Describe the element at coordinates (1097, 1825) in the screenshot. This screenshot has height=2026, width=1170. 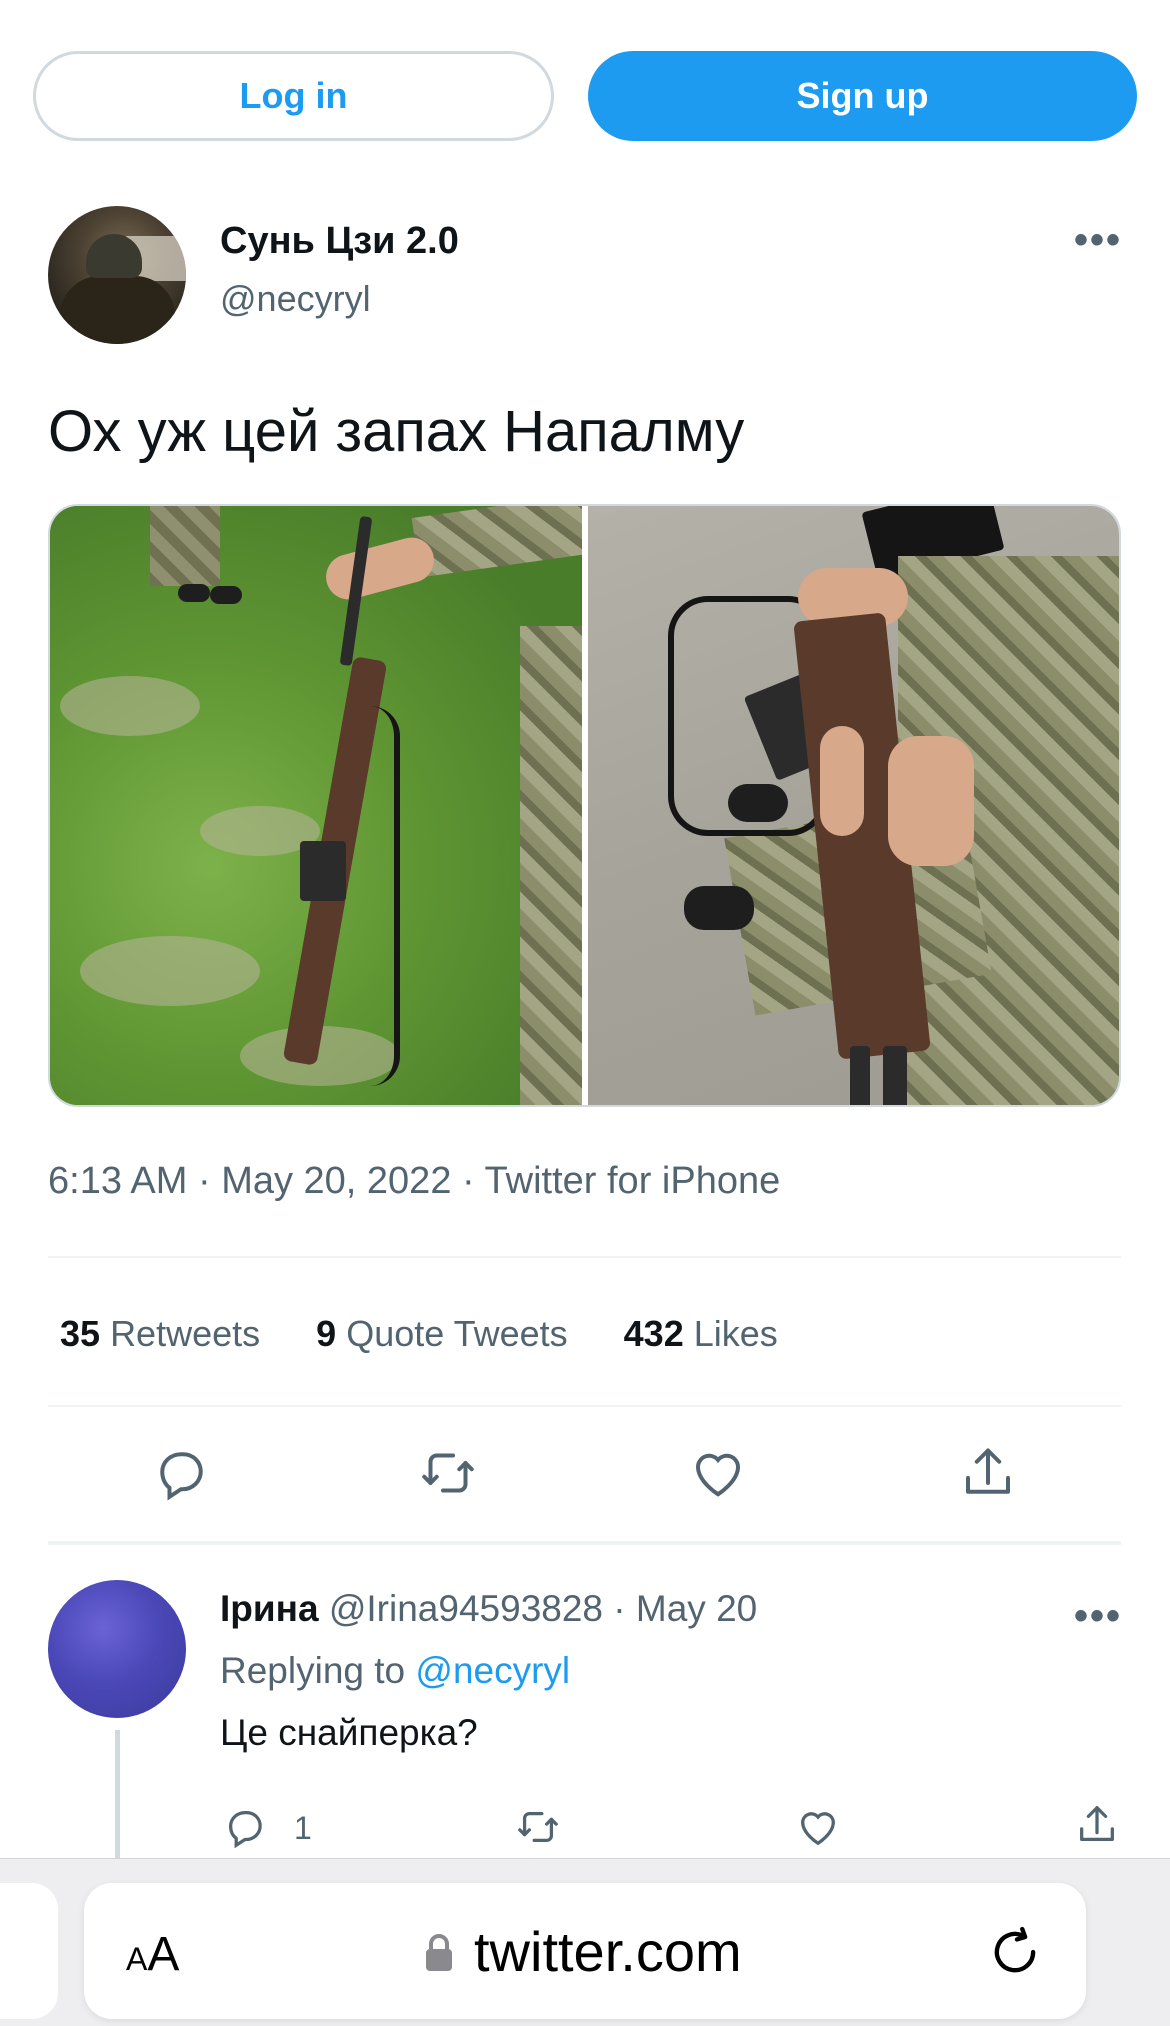
I see `reply-share-icon` at that location.